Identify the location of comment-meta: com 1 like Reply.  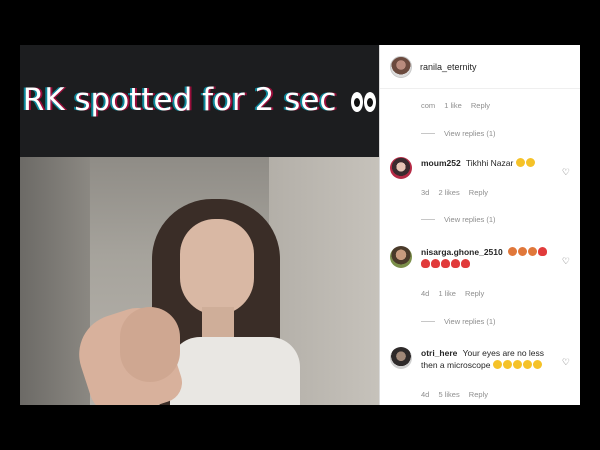
(459, 105).